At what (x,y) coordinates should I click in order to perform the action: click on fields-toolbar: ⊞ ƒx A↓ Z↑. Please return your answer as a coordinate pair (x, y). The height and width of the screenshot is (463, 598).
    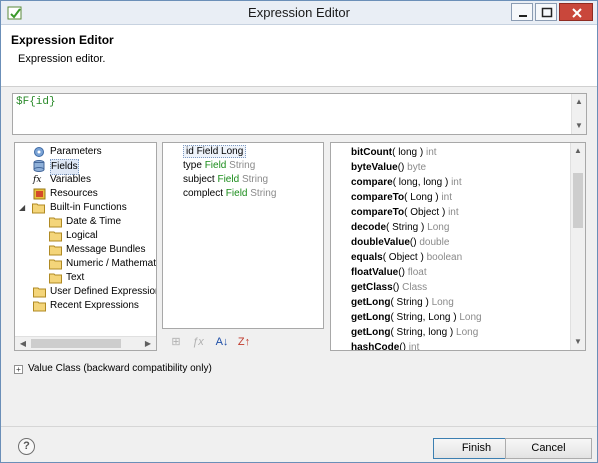
    Looking at the image, I should click on (217, 342).